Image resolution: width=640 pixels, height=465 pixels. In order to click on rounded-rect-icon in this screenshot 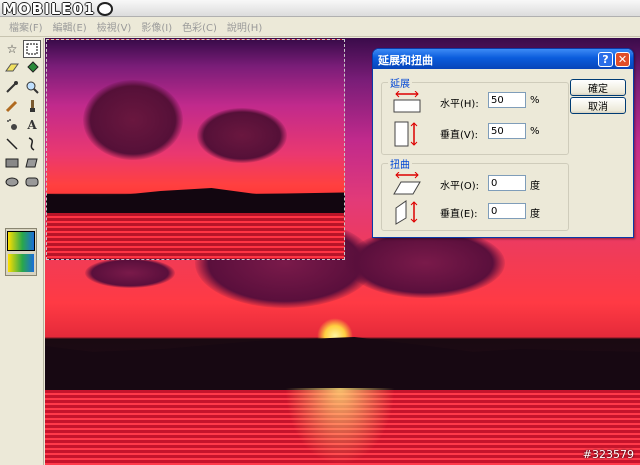, I will do `click(32, 182)`.